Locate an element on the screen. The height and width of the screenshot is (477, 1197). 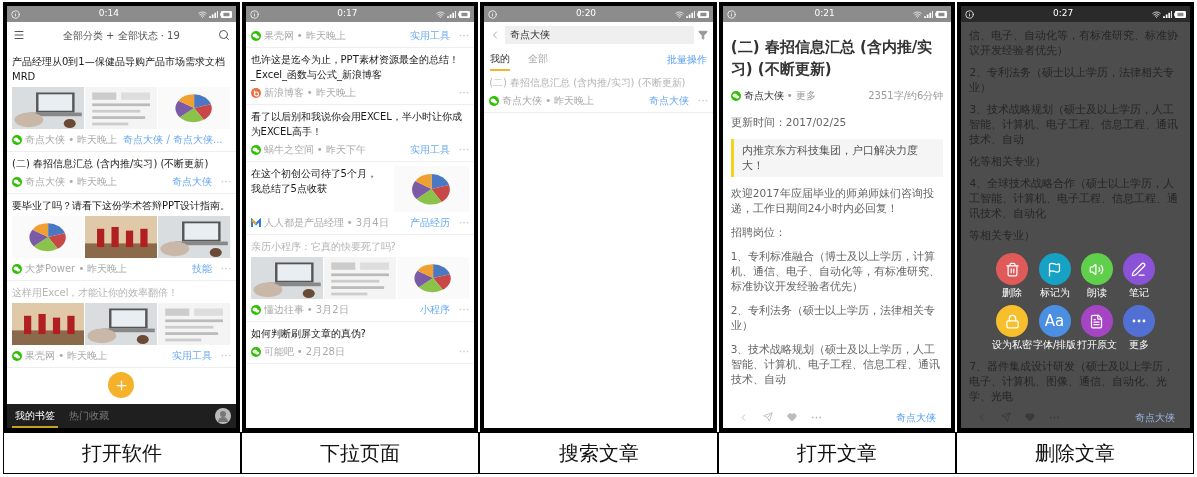
action-label: 更多 is located at coordinates (1138, 345).